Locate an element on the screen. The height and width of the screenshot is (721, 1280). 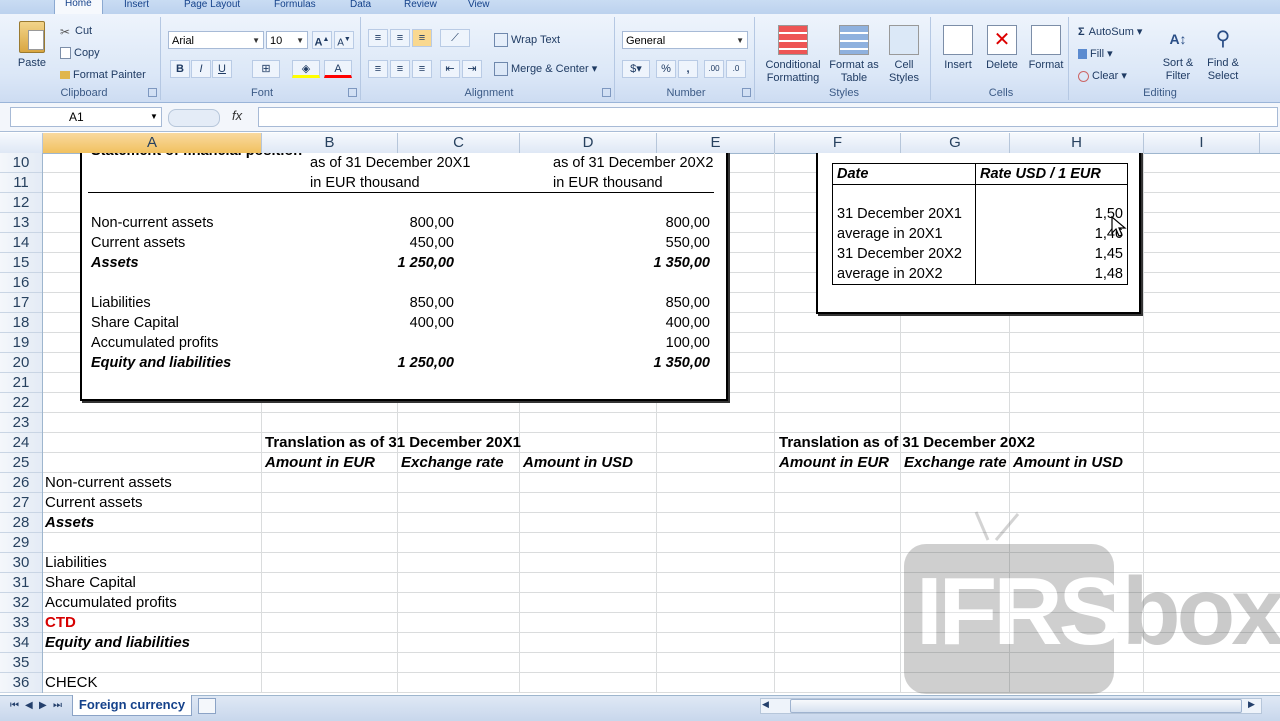
cell-a28: Assets is located at coordinates (69, 523).